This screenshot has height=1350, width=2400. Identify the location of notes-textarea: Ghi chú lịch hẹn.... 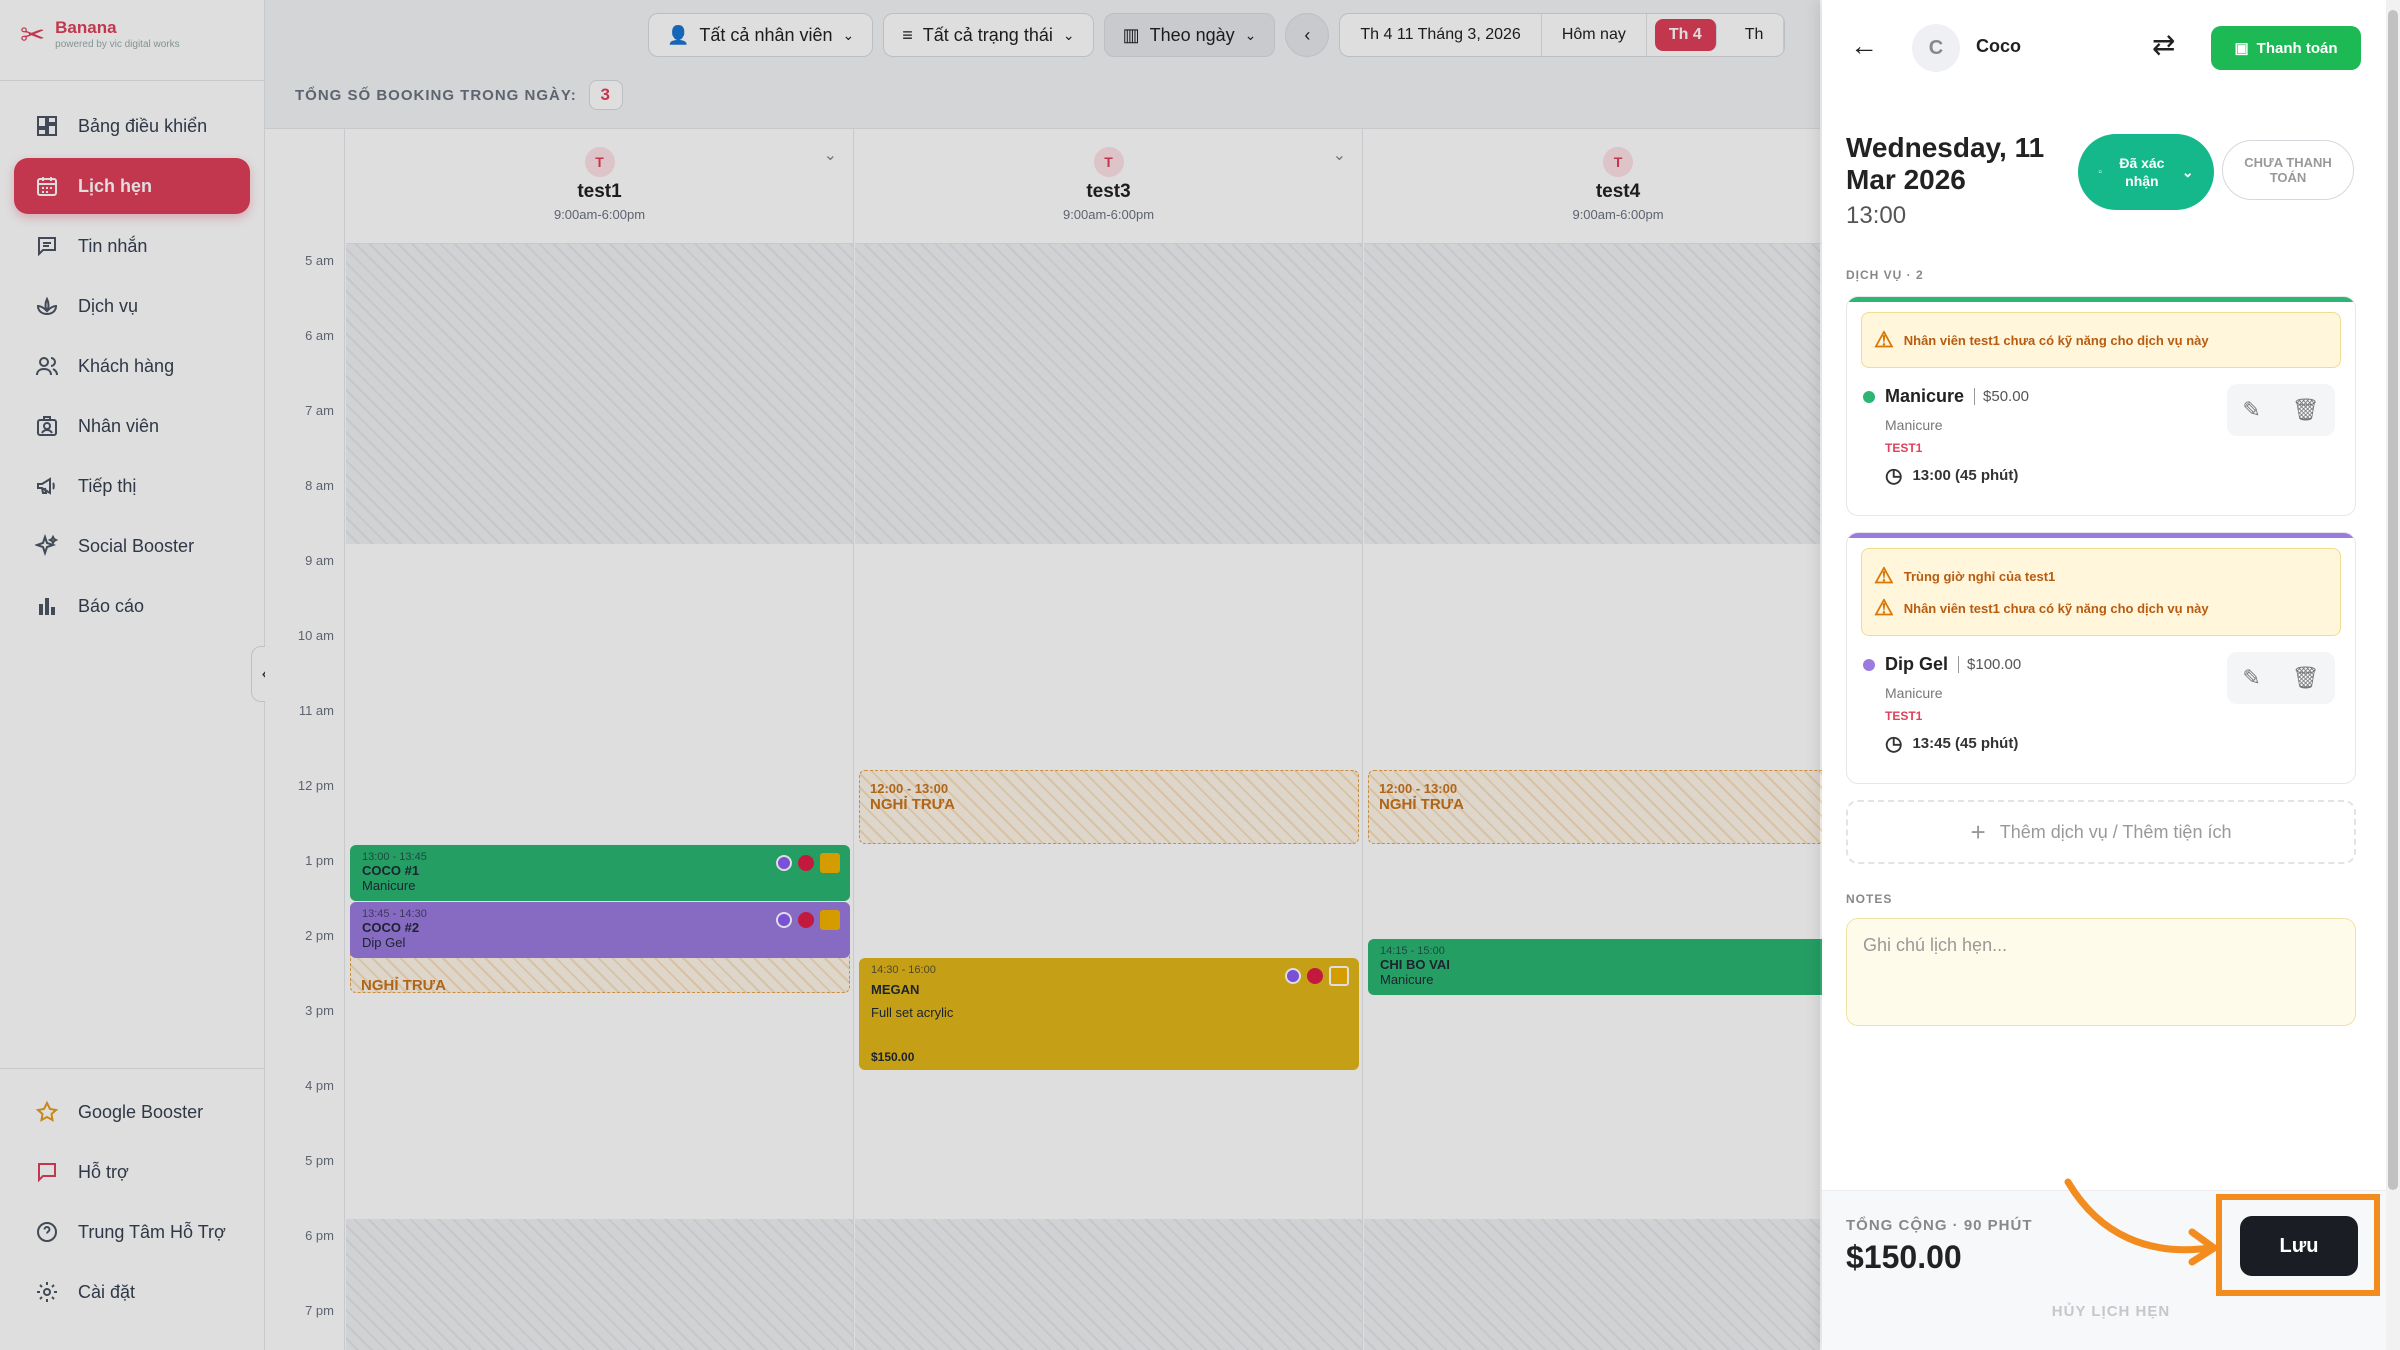
(2101, 972).